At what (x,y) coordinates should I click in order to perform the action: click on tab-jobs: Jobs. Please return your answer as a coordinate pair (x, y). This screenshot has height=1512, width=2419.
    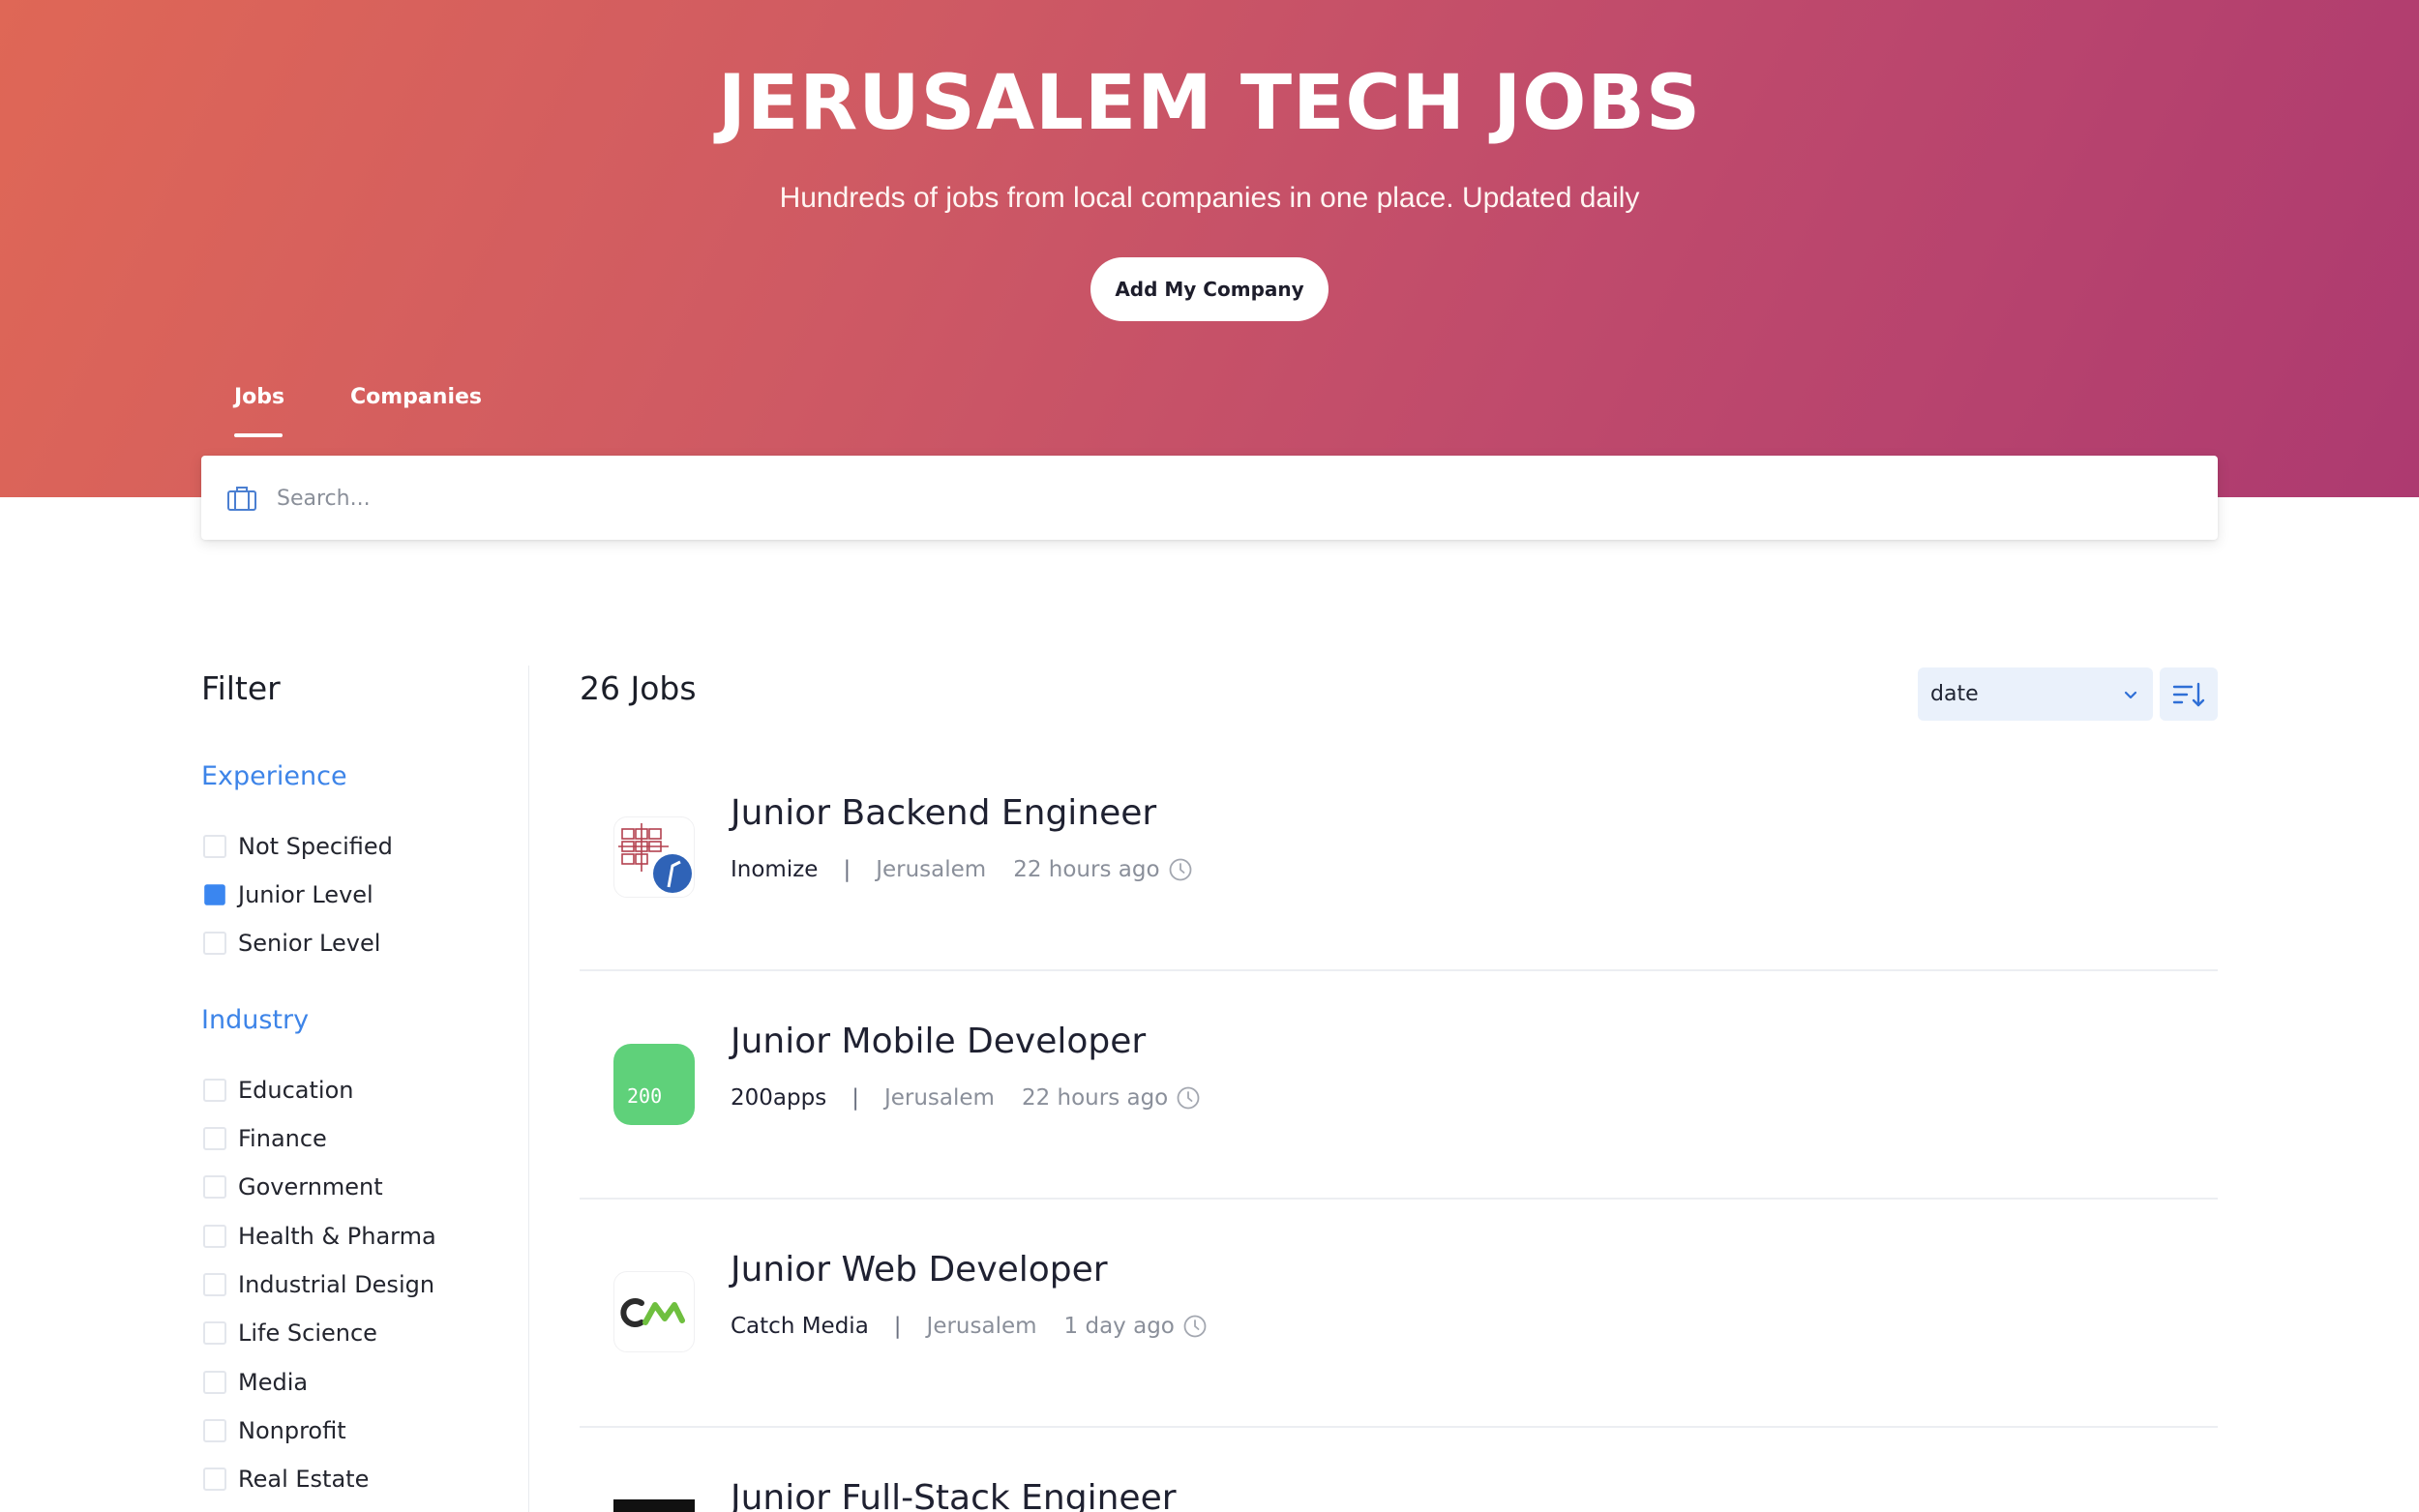
    Looking at the image, I should click on (259, 397).